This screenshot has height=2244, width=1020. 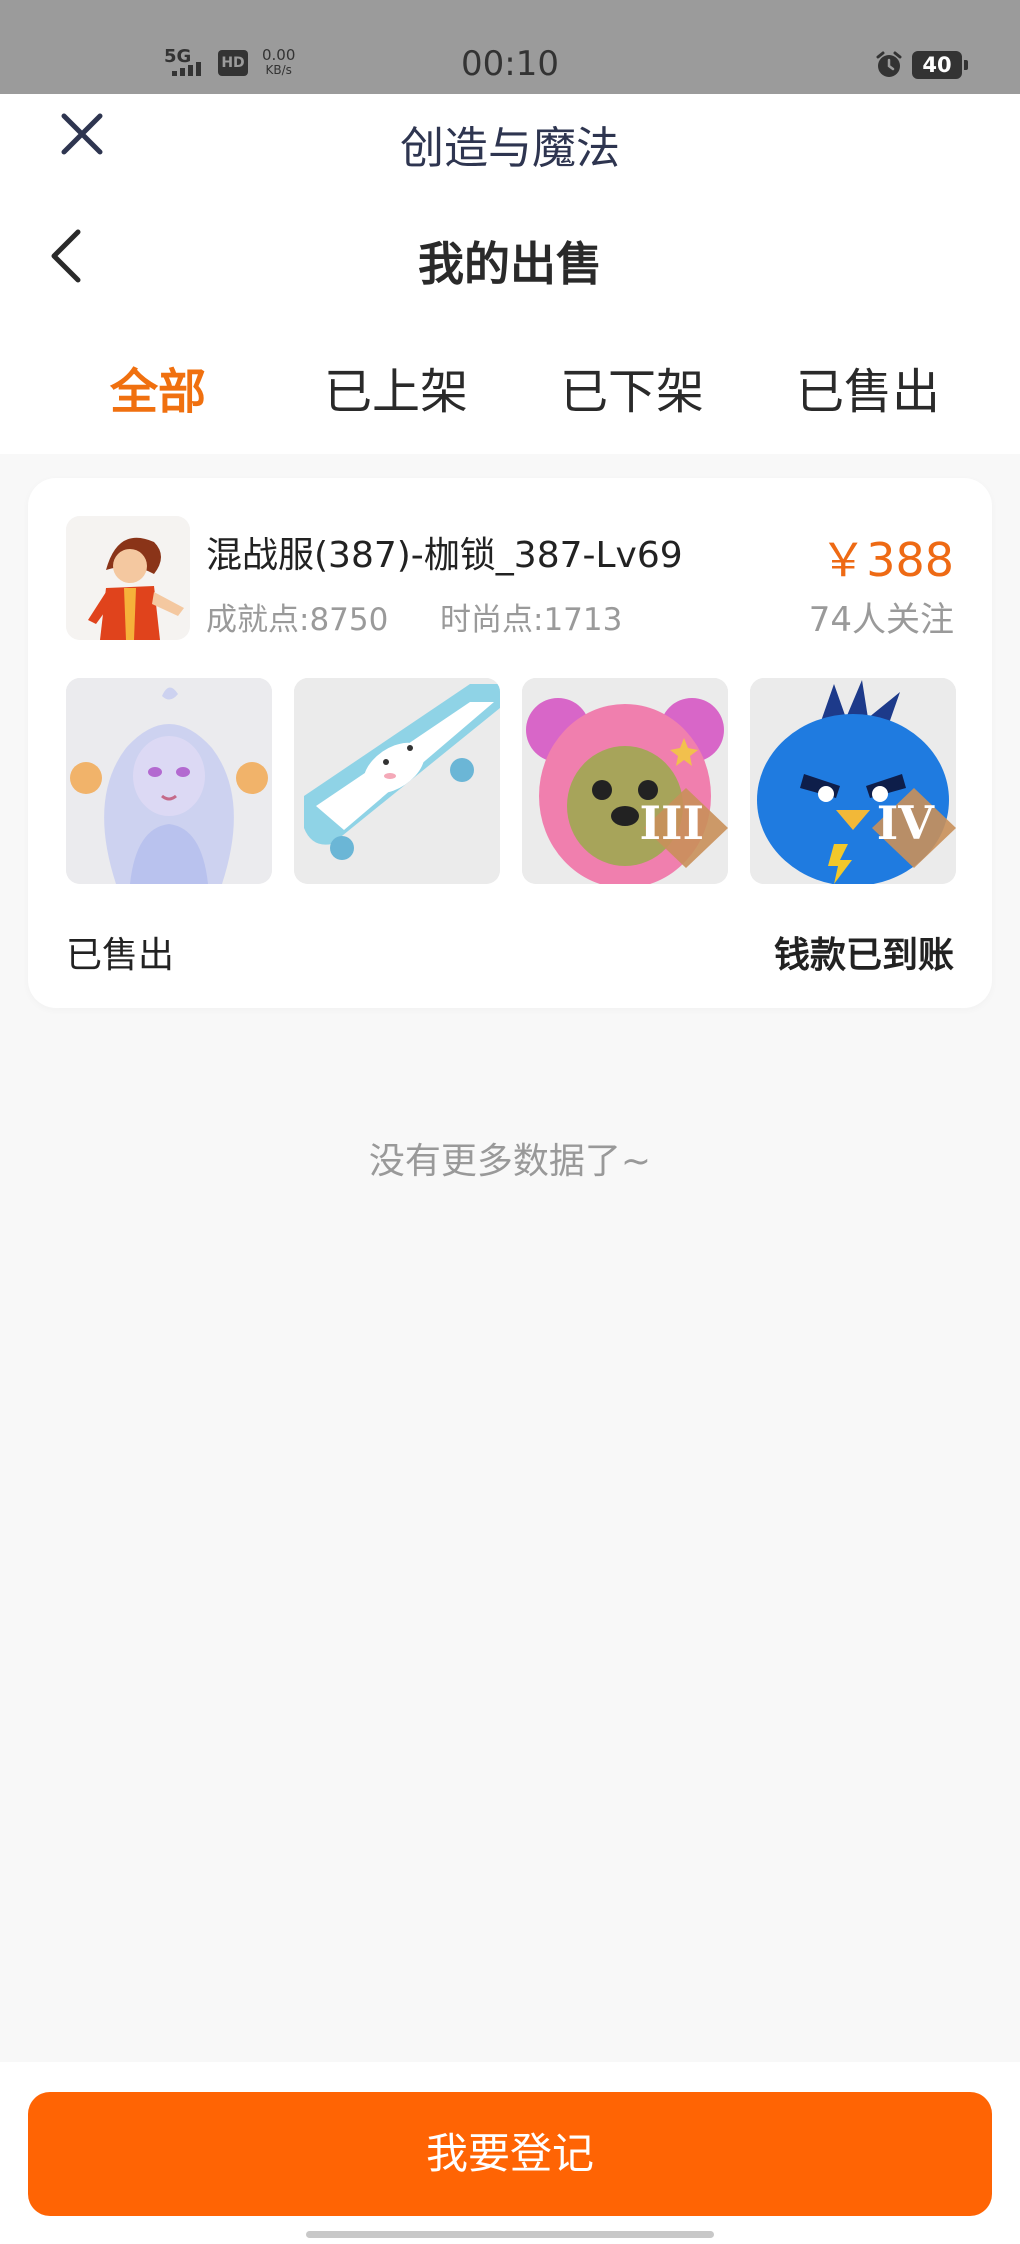 I want to click on item-thumb: III, so click(x=625, y=781).